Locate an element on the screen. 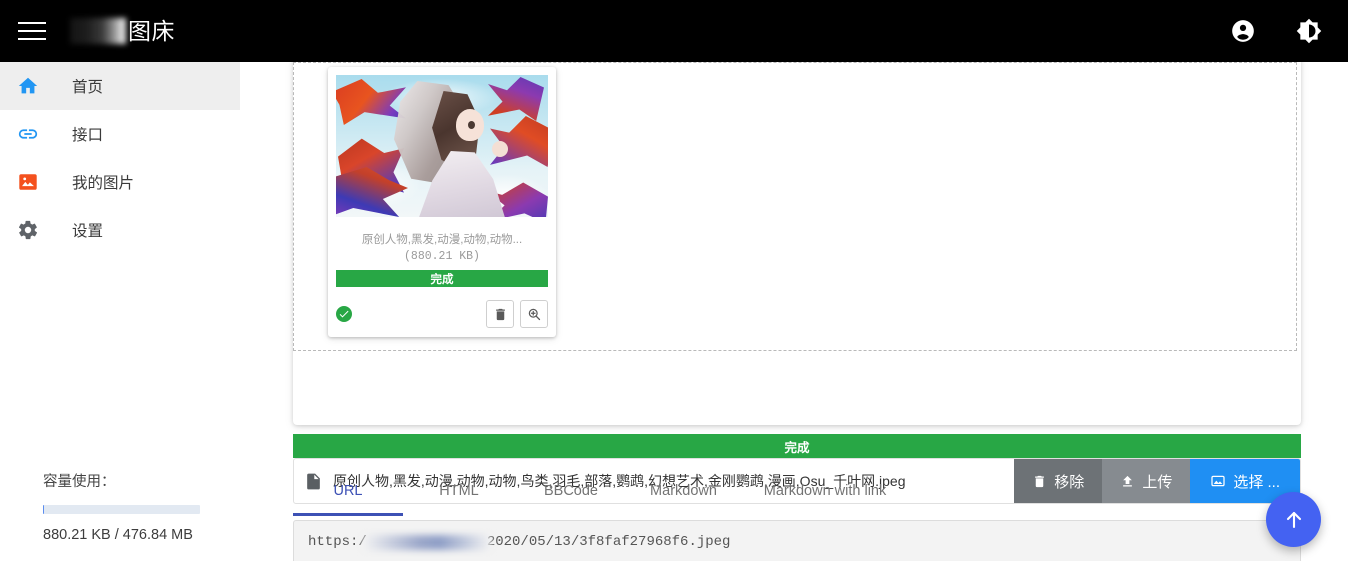 This screenshot has height=561, width=1348. link-icon is located at coordinates (28, 134).